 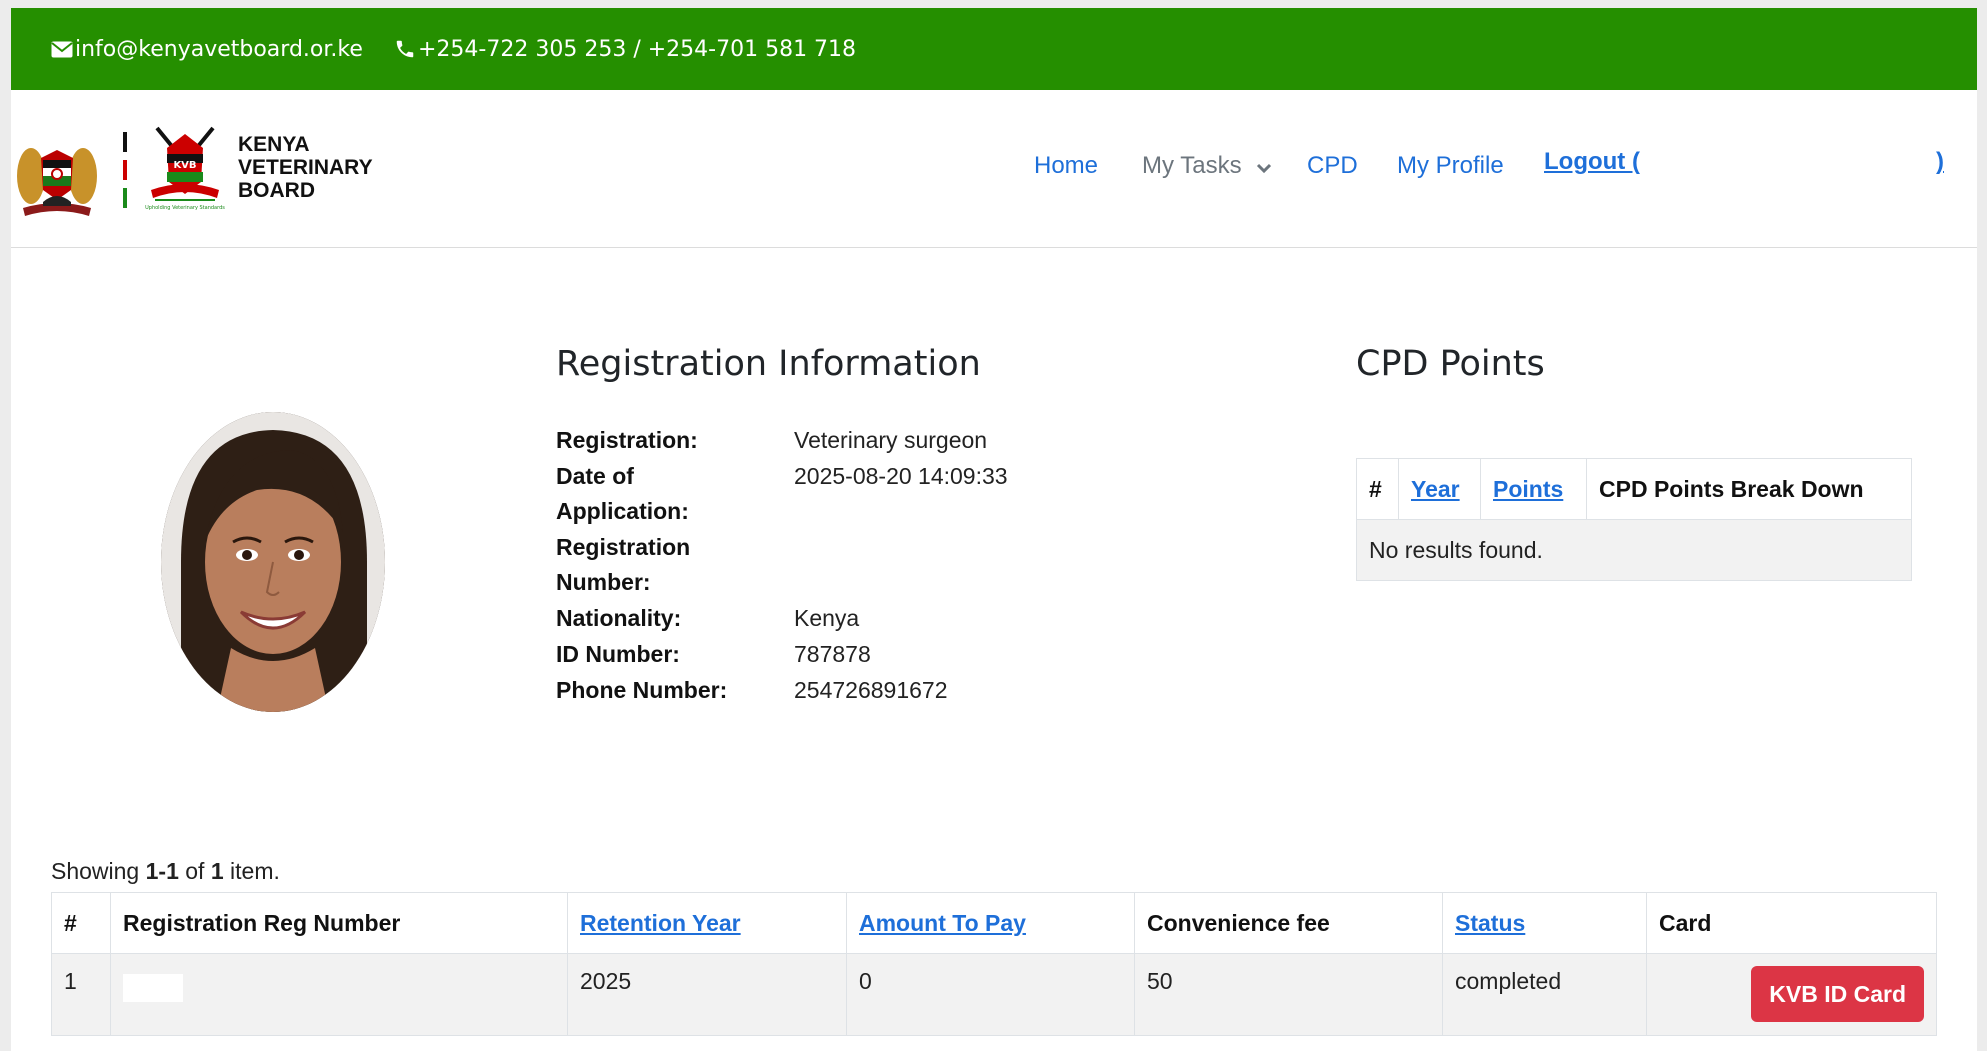 What do you see at coordinates (1377, 489) in the screenshot?
I see `cpd-col-number: #` at bounding box center [1377, 489].